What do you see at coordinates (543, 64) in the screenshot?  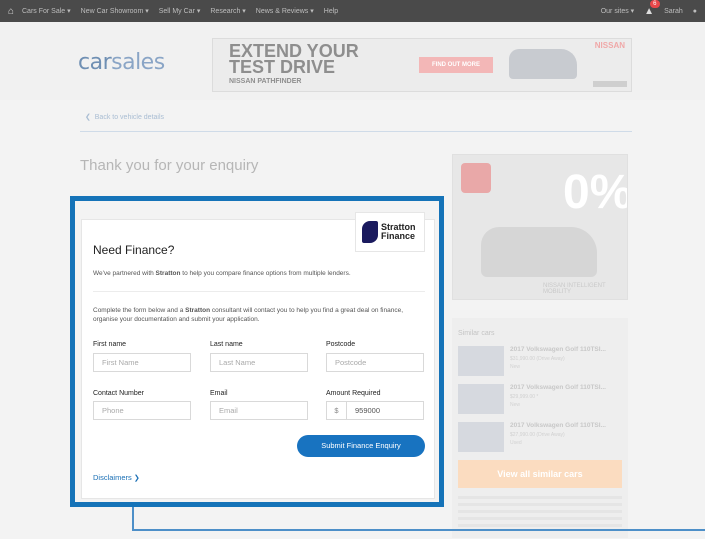 I see `ad-car-image` at bounding box center [543, 64].